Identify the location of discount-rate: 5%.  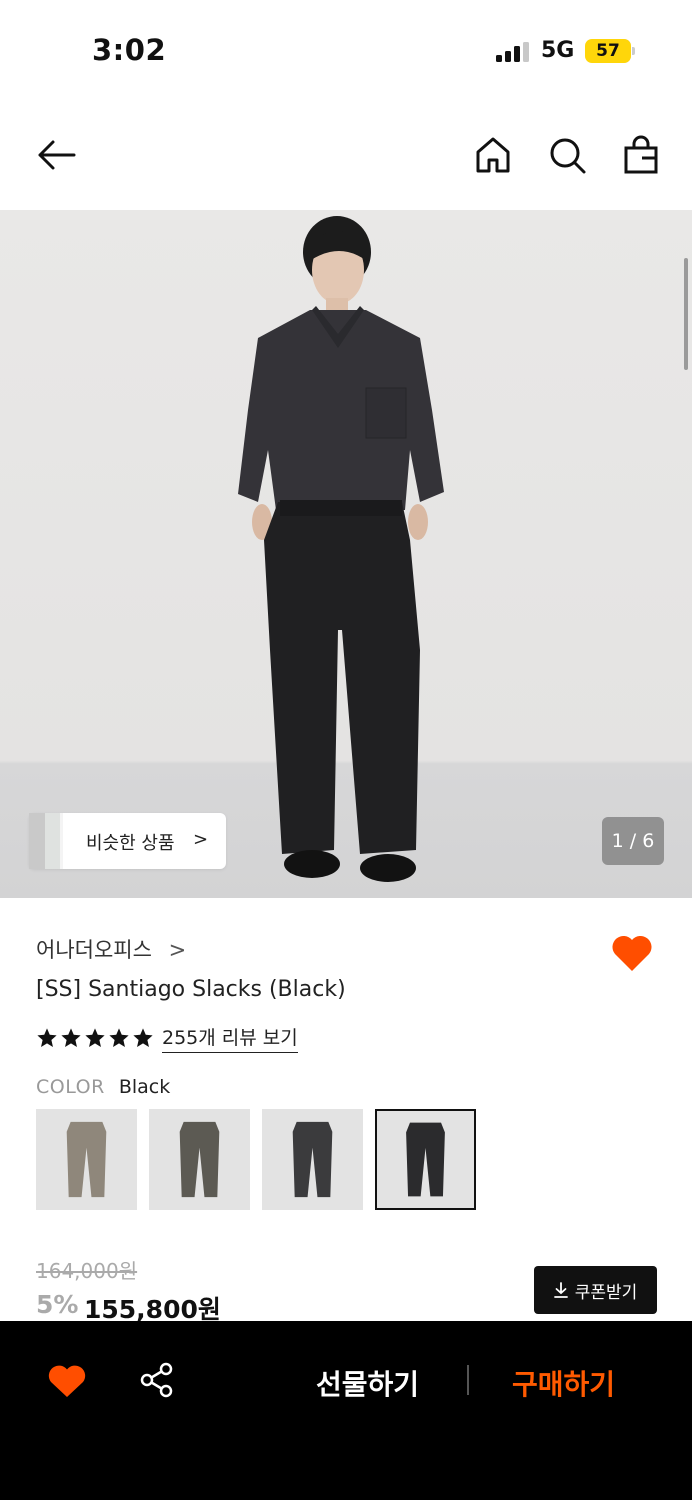
(57, 1304).